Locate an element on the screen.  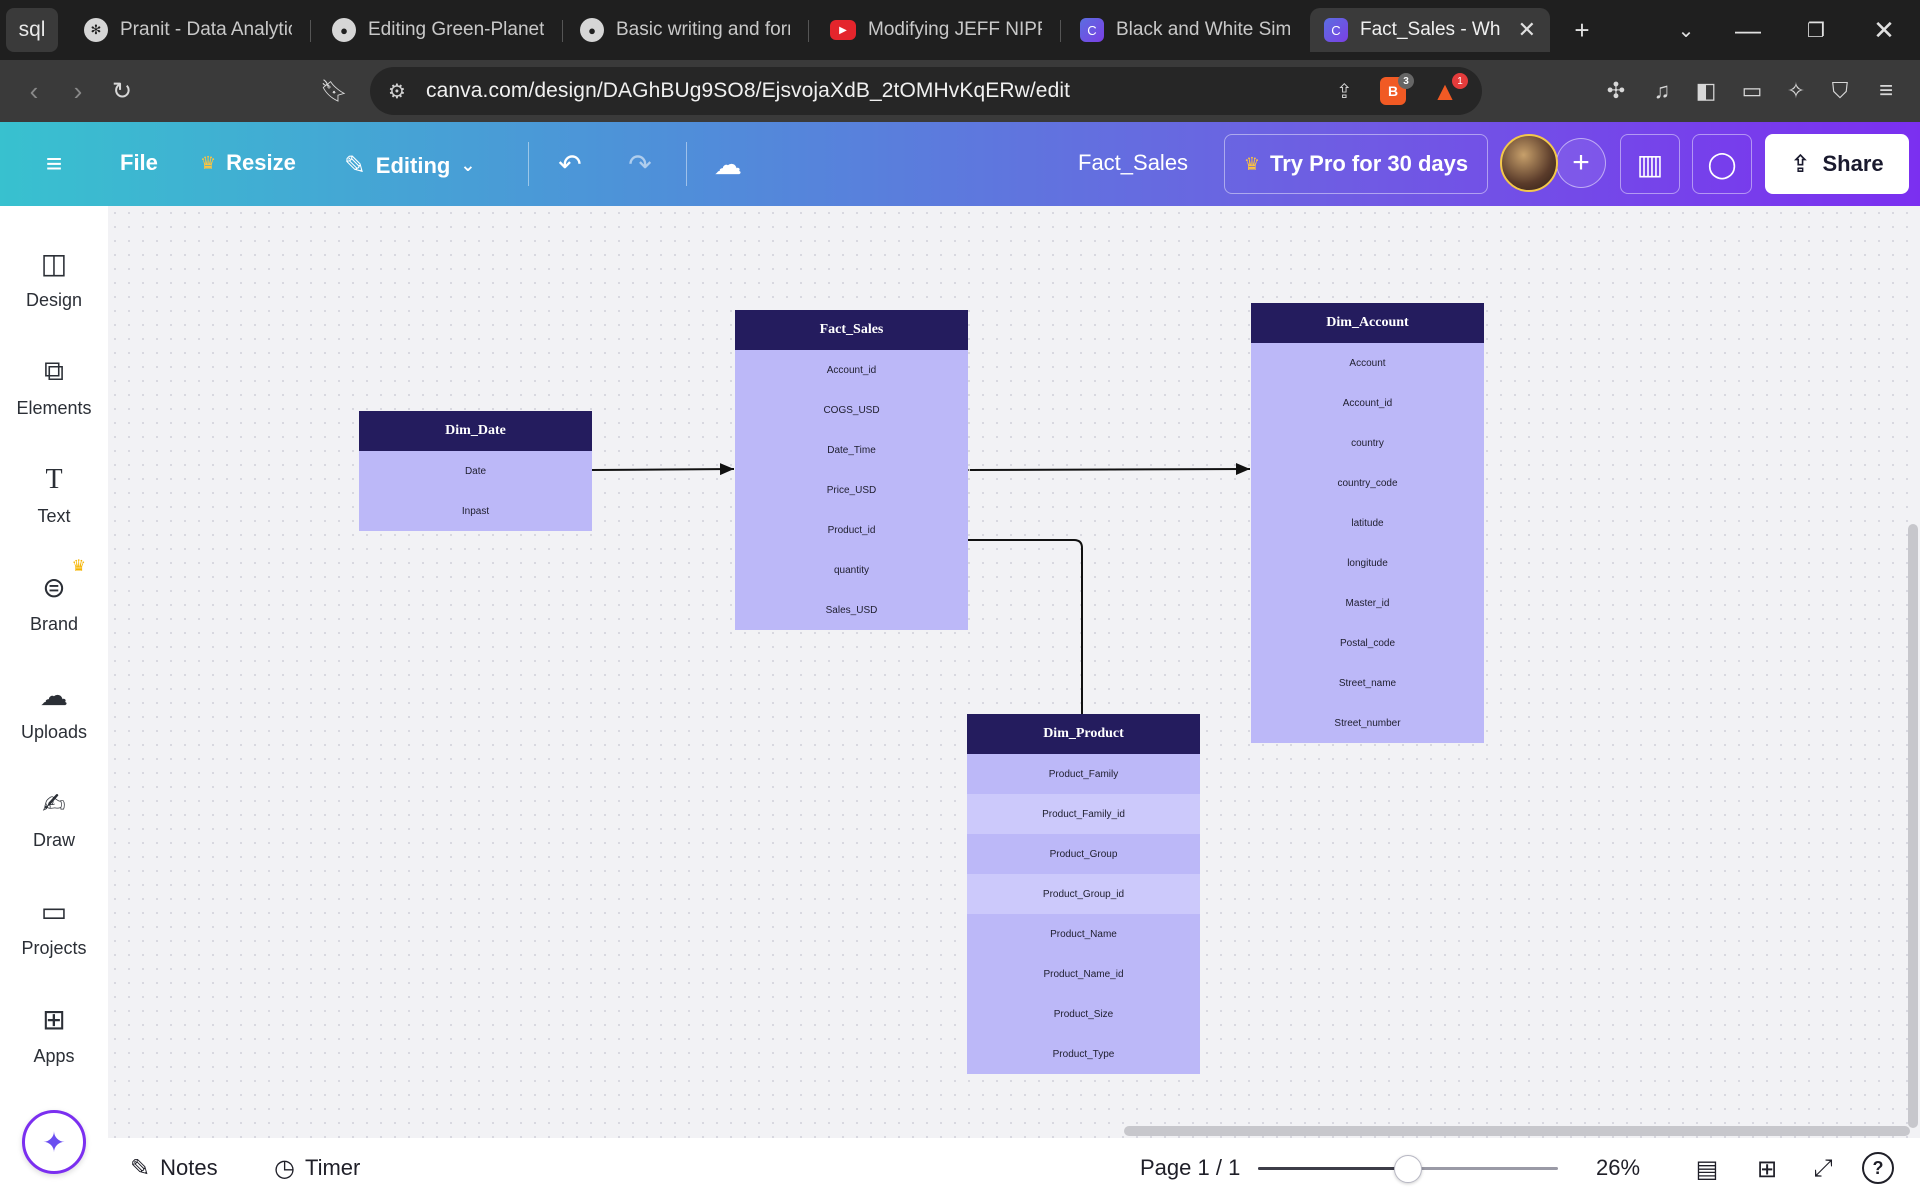
cloud-saved-icon: ☁ is located at coordinates (728, 164).